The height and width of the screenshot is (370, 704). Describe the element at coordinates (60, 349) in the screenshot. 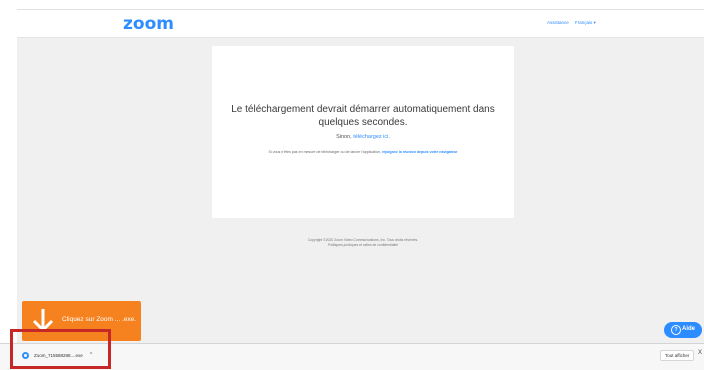

I see `highlight-box` at that location.